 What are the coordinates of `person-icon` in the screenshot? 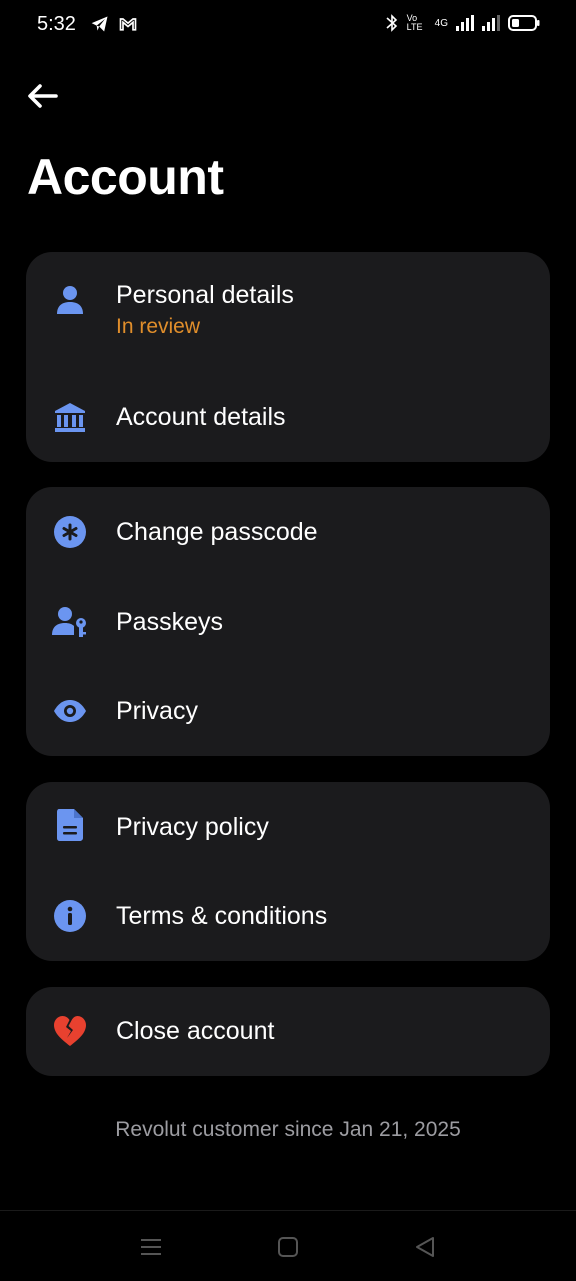 It's located at (70, 299).